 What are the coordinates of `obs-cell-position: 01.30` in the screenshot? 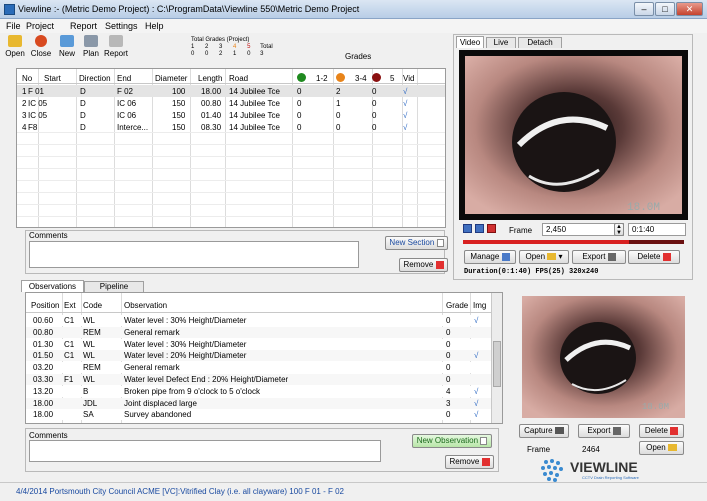 It's located at (43, 344).